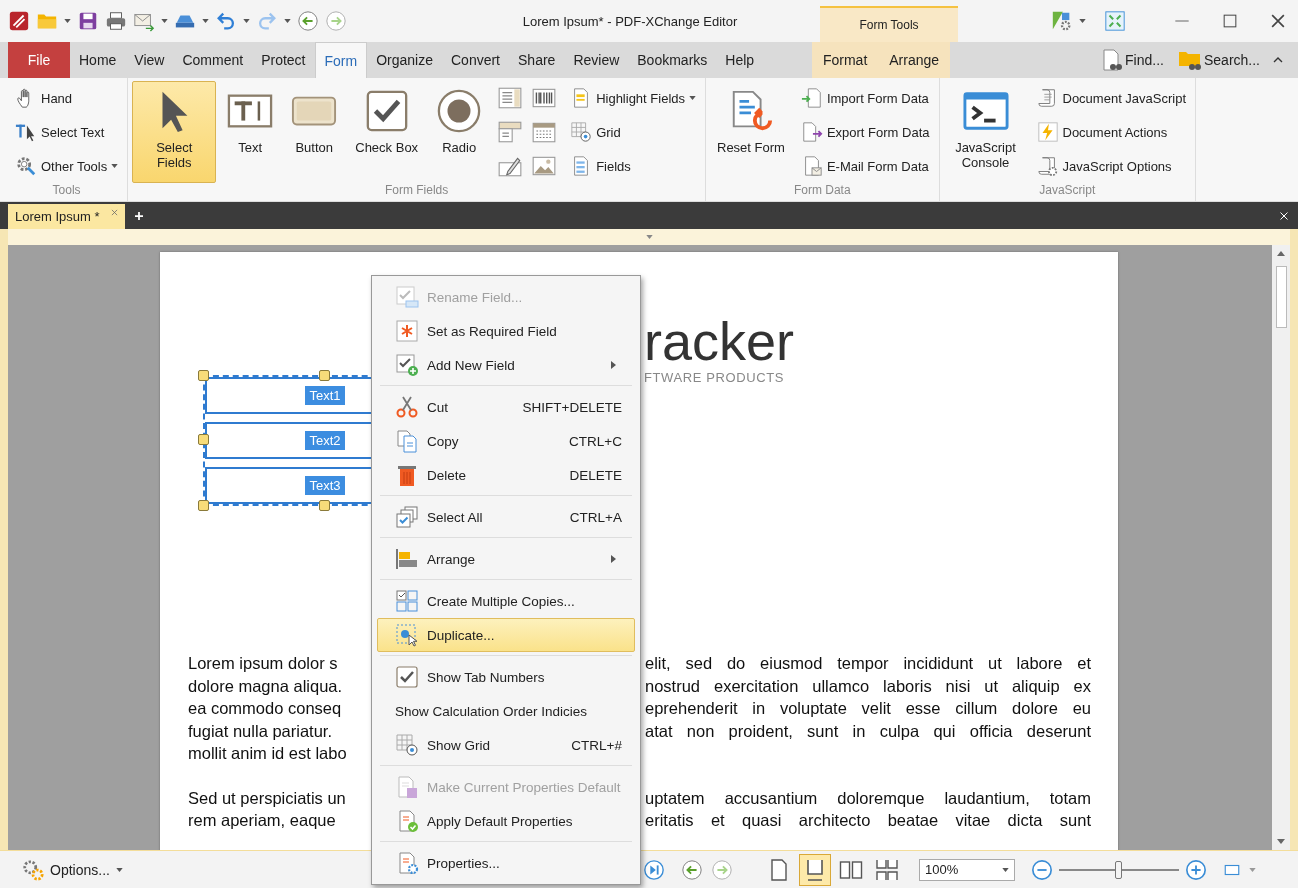 The height and width of the screenshot is (888, 1298). What do you see at coordinates (985, 132) in the screenshot?
I see `ribbon-button: JavaScript Console` at bounding box center [985, 132].